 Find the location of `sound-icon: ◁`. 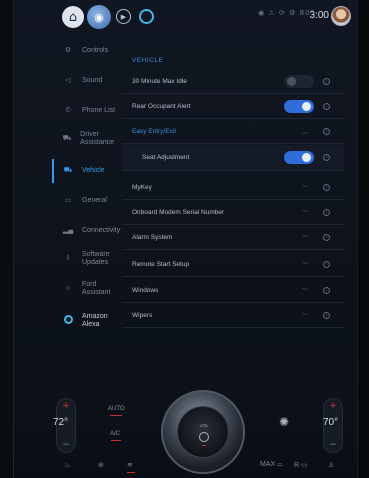

sound-icon: ◁ is located at coordinates (68, 80).